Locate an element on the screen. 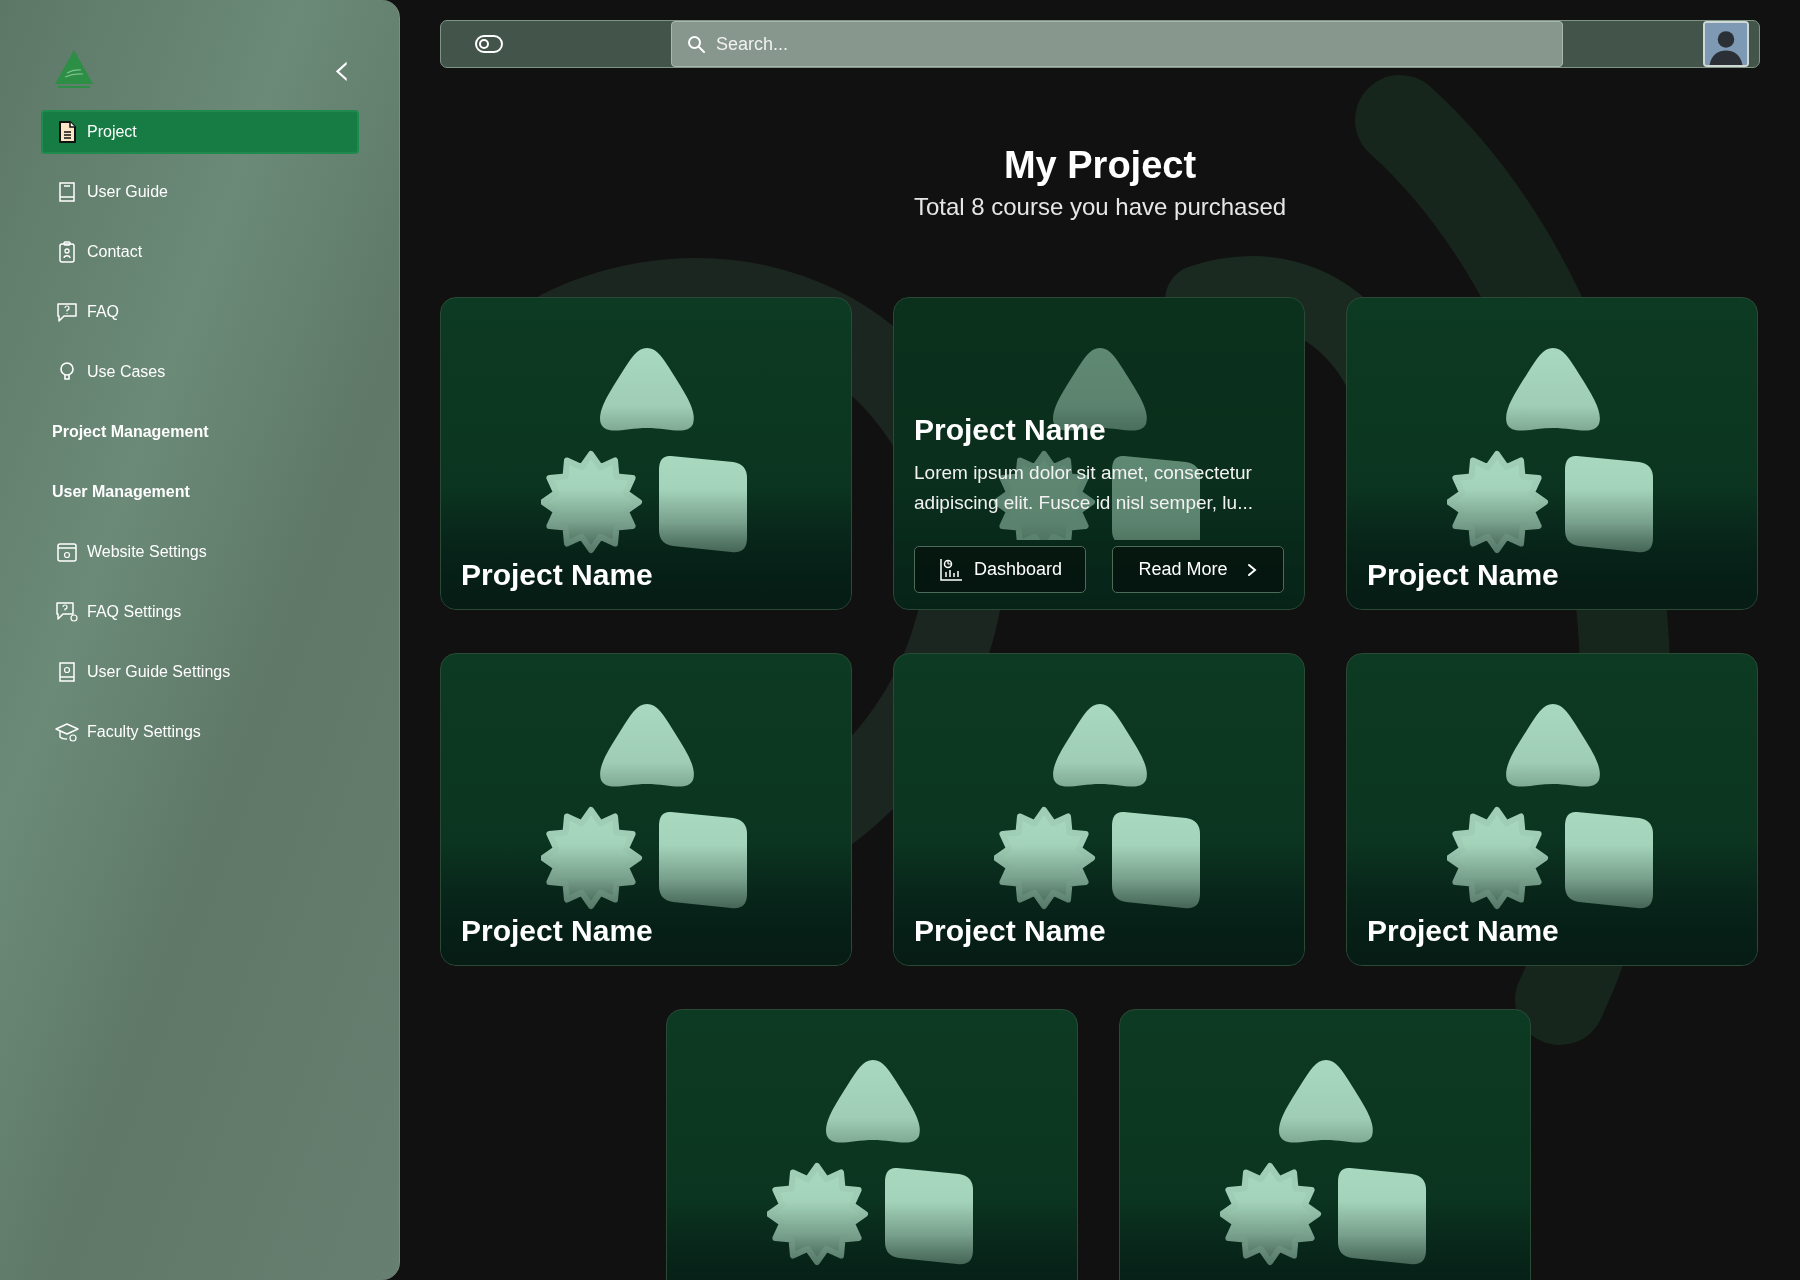 Image resolution: width=1800 pixels, height=1280 pixels. sidebar-item: Project Management is located at coordinates (200, 432).